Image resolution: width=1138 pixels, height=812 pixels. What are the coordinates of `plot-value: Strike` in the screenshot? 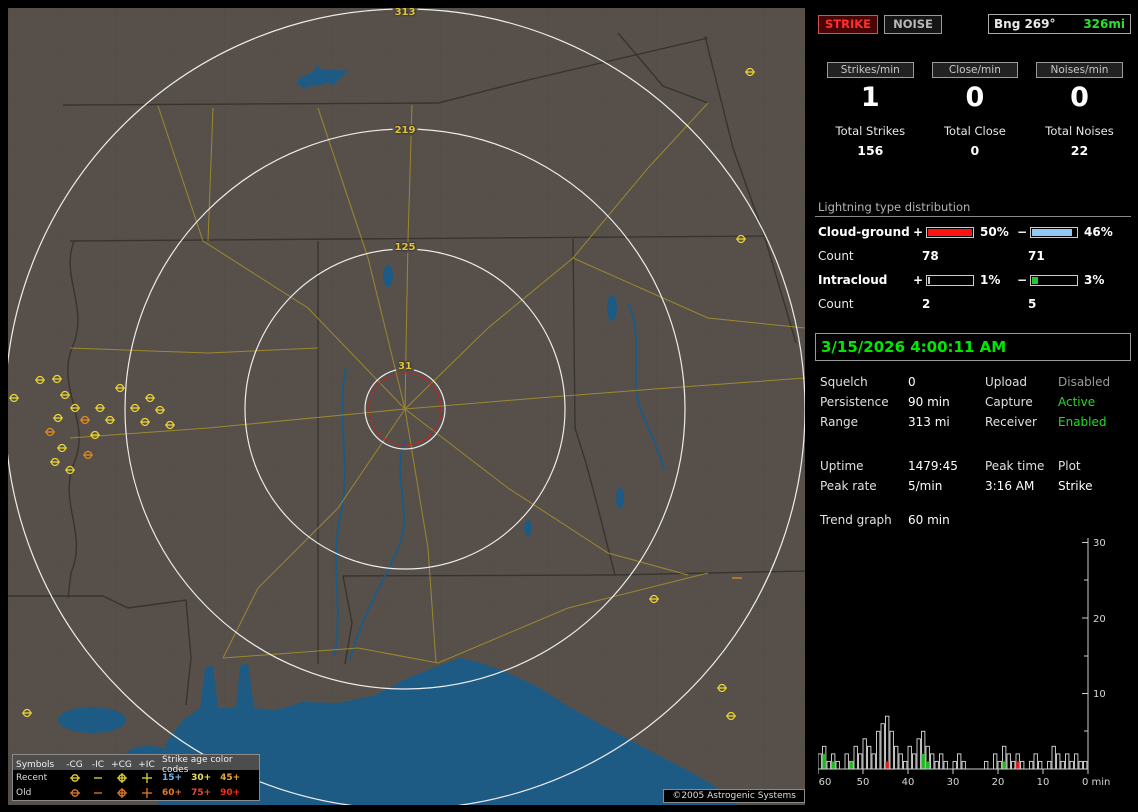 It's located at (1075, 486).